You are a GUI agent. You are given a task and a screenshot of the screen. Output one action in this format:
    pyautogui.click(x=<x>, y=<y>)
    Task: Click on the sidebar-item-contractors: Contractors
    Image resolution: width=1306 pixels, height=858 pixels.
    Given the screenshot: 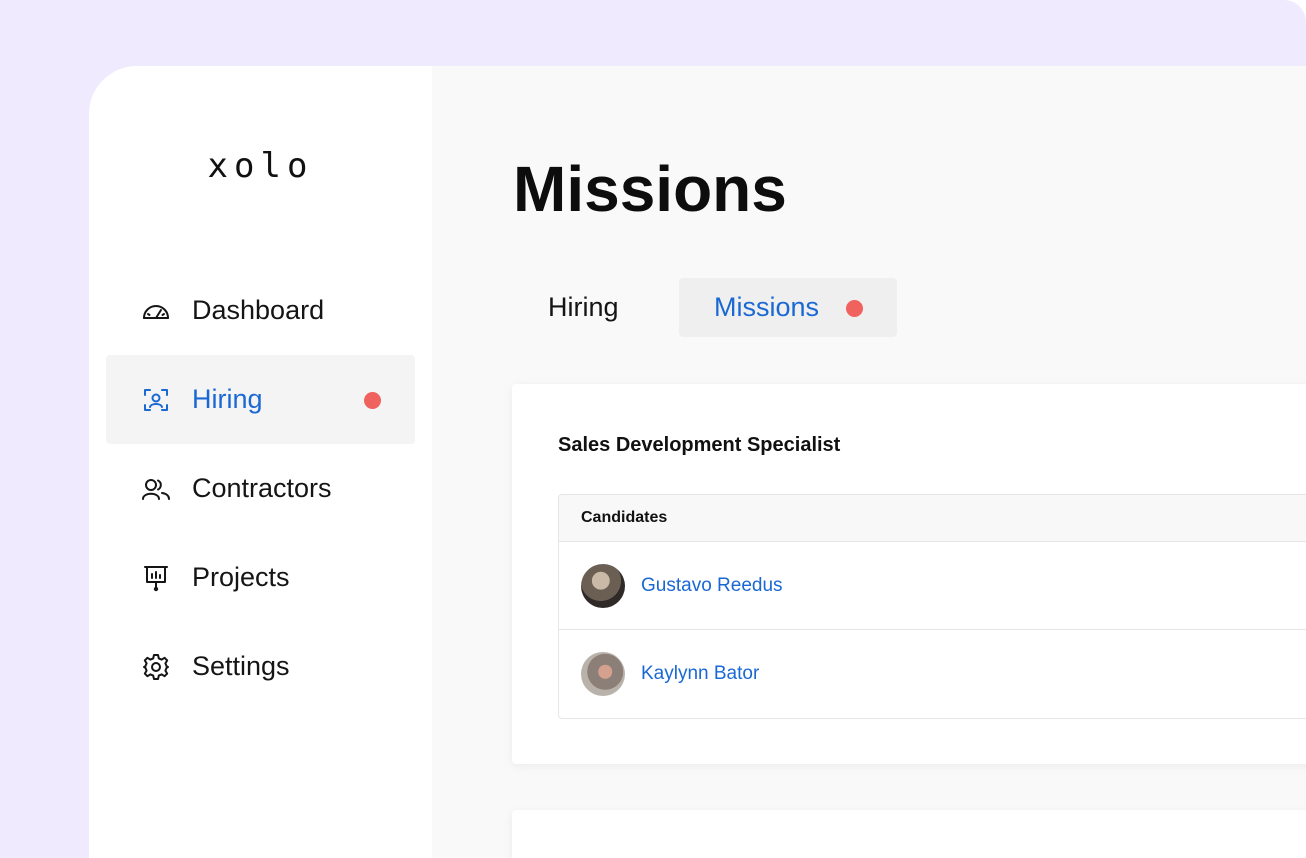 What is the action you would take?
    pyautogui.click(x=260, y=488)
    